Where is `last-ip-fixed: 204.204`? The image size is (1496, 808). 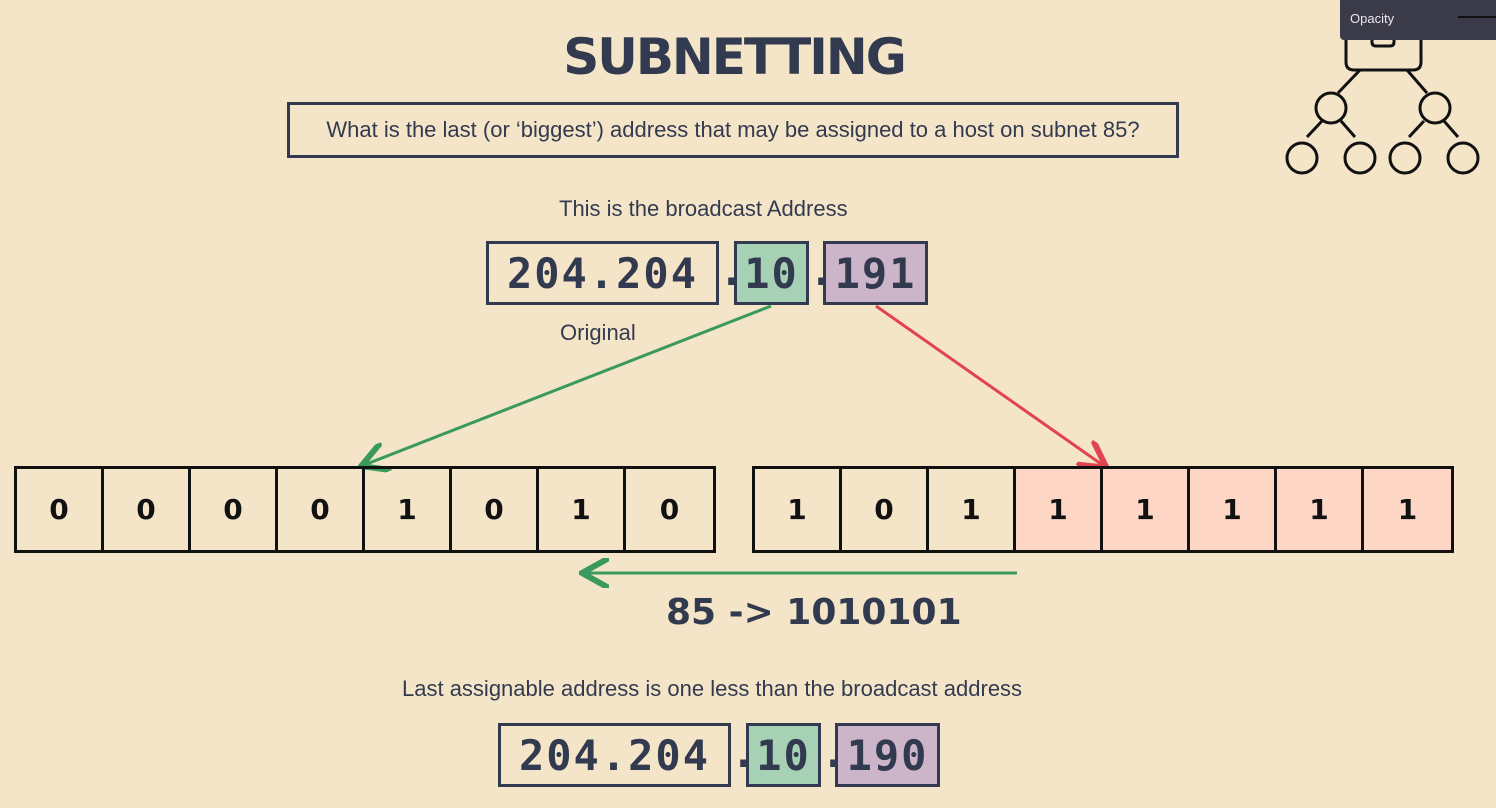 last-ip-fixed: 204.204 is located at coordinates (614, 755).